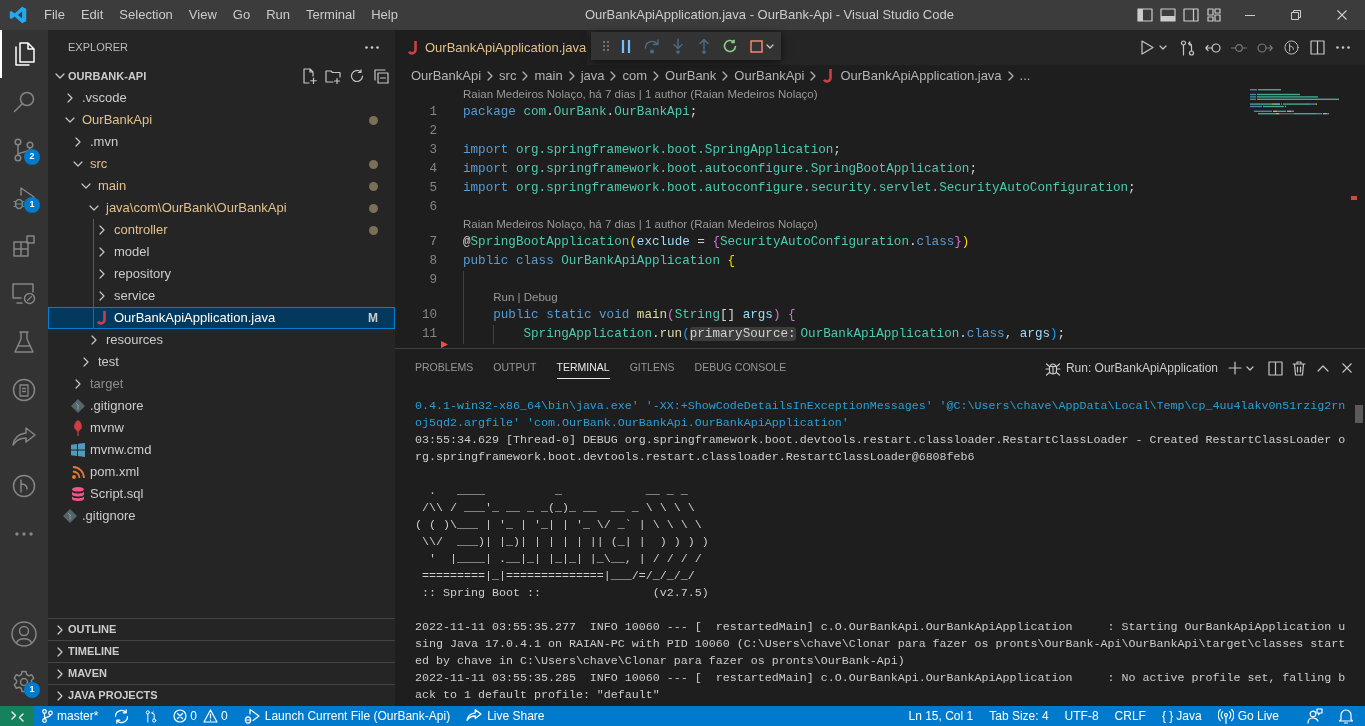 This screenshot has width=1365, height=726. What do you see at coordinates (1250, 15) in the screenshot?
I see `minimize-icon` at bounding box center [1250, 15].